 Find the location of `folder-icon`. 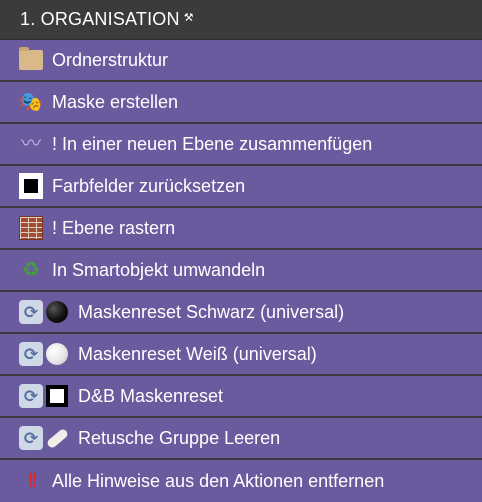

folder-icon is located at coordinates (31, 59).